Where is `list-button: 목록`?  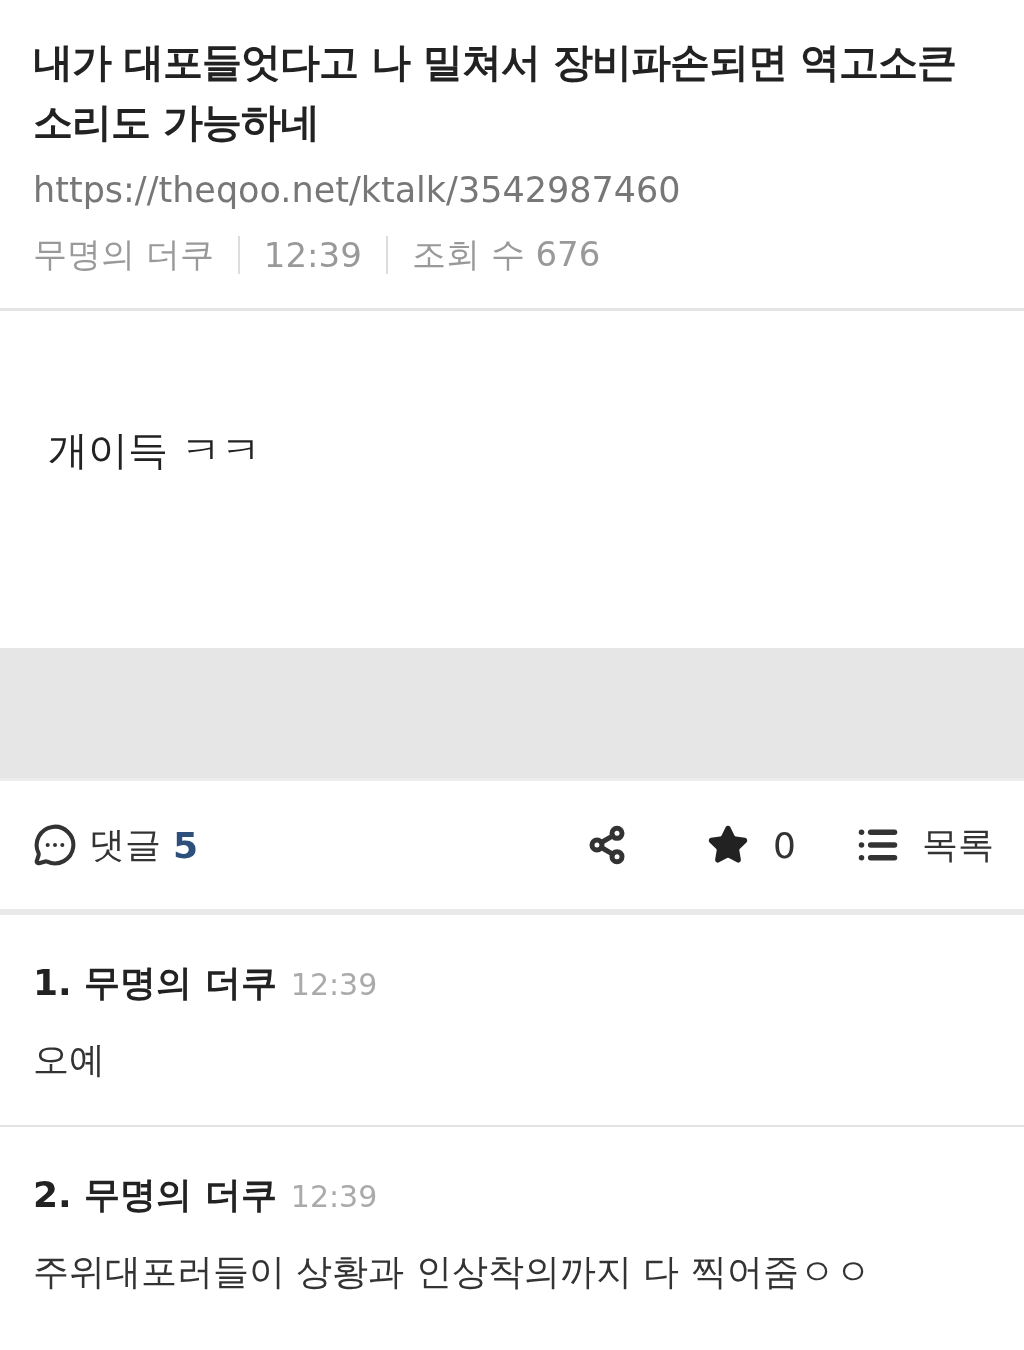
list-button: 목록 is located at coordinates (925, 845).